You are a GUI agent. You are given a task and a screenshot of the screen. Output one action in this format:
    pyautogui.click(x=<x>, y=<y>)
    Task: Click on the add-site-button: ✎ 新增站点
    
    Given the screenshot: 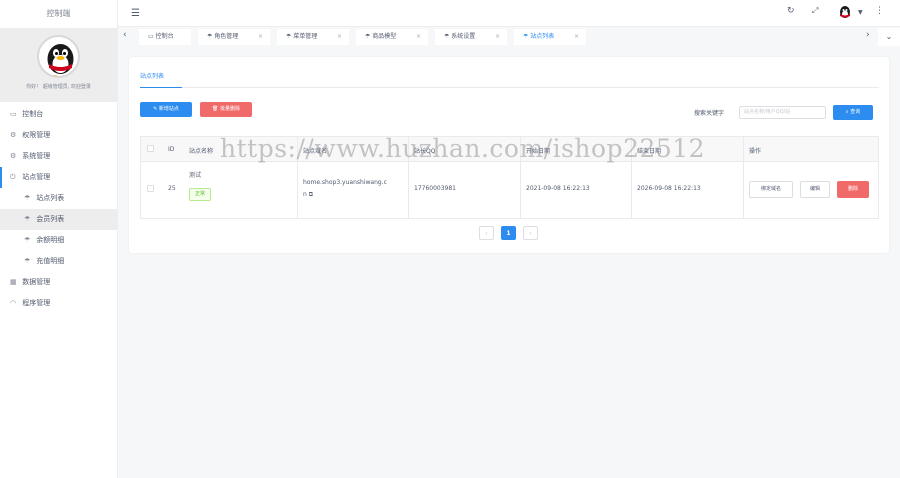 What is the action you would take?
    pyautogui.click(x=166, y=109)
    